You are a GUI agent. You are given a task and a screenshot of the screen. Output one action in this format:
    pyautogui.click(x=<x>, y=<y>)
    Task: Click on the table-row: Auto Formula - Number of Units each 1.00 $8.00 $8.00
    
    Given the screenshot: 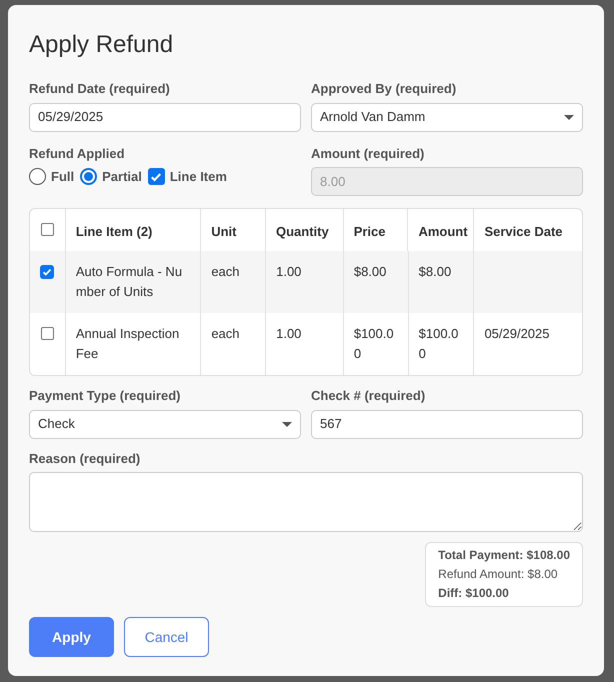 What is the action you would take?
    pyautogui.click(x=306, y=282)
    